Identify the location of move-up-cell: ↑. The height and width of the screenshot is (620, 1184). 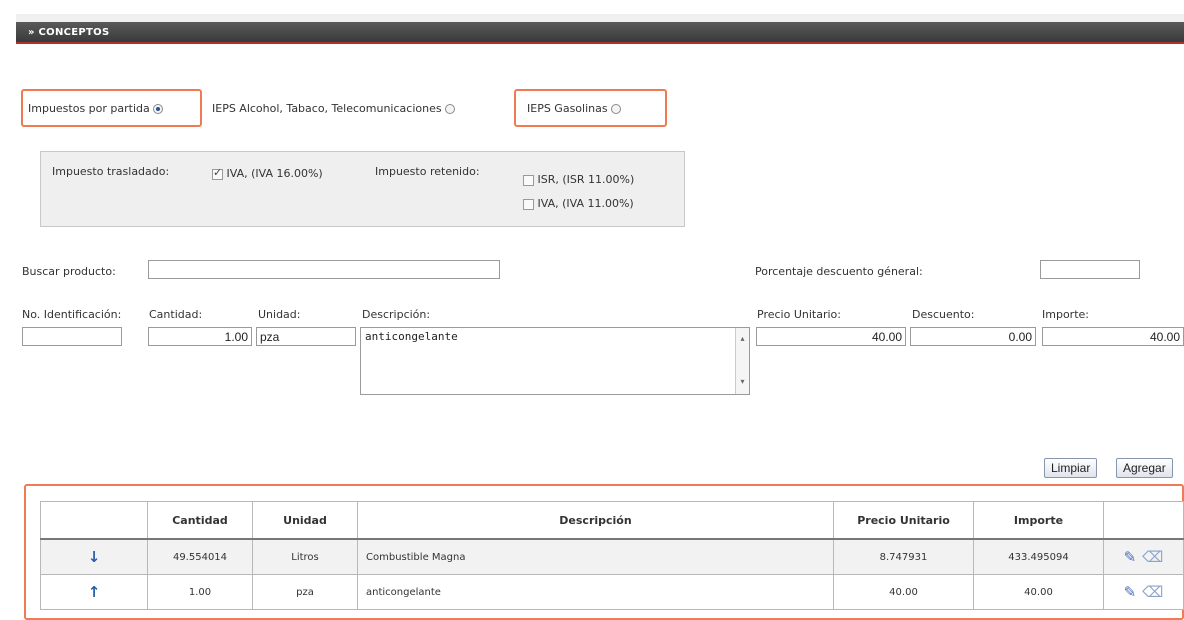
(94, 592).